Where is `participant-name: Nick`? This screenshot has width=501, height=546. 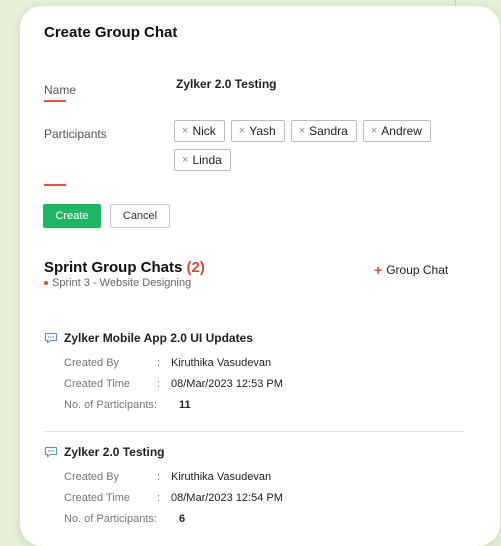
participant-name: Nick is located at coordinates (204, 131).